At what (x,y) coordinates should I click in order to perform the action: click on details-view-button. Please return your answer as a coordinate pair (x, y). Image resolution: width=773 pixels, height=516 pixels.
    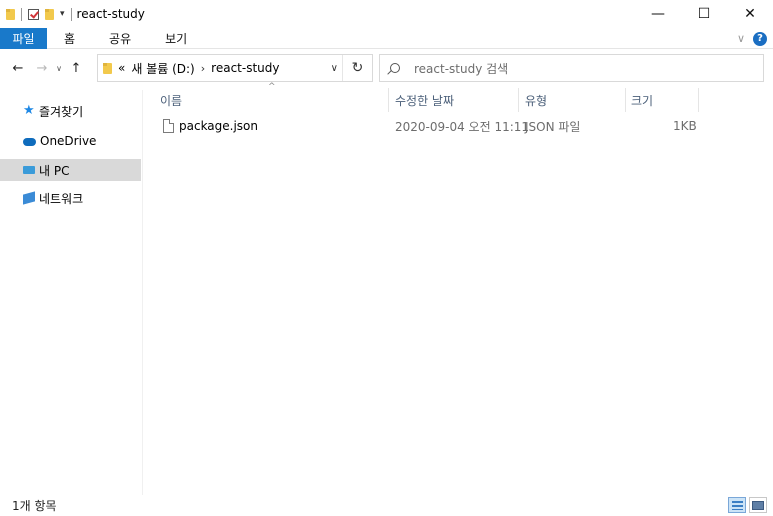
    Looking at the image, I should click on (737, 505).